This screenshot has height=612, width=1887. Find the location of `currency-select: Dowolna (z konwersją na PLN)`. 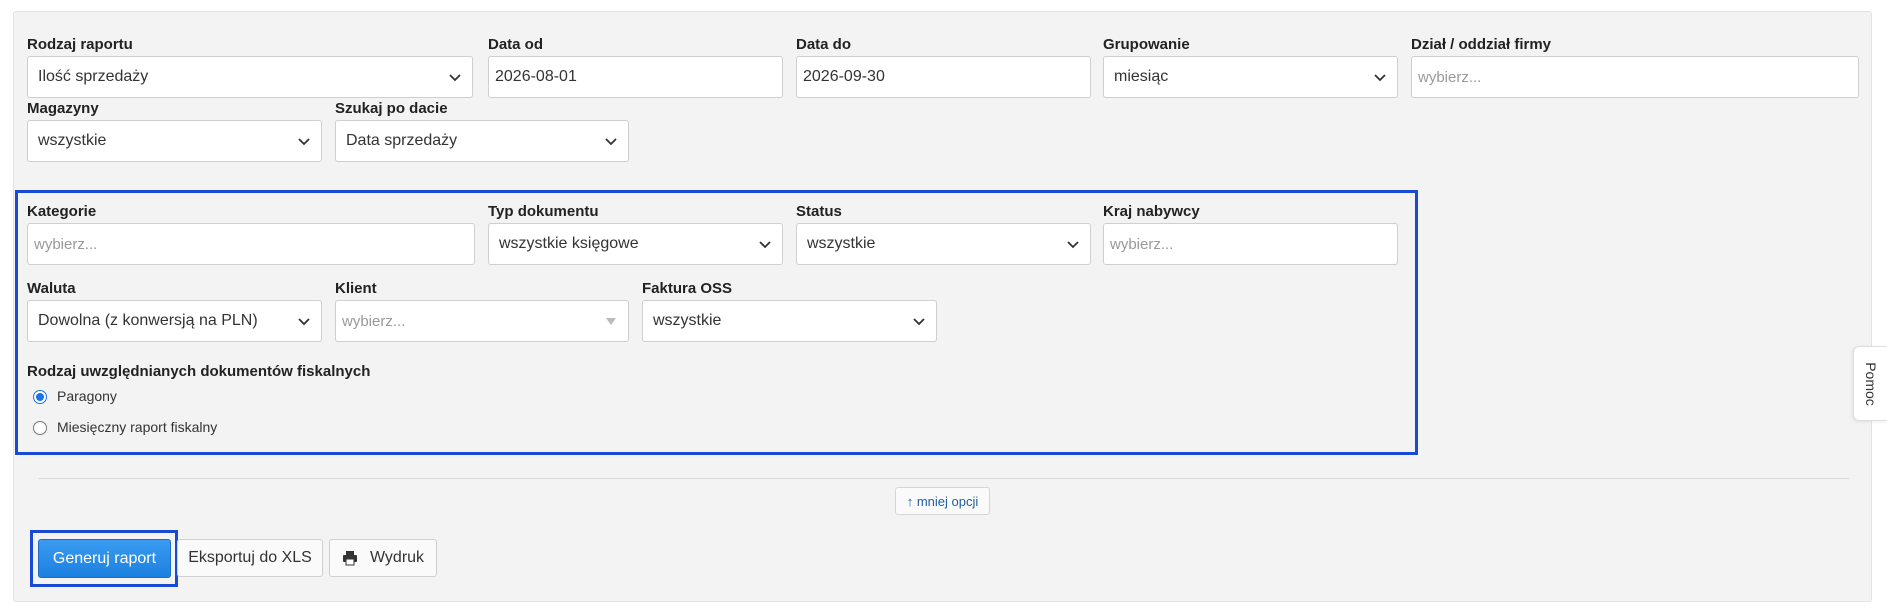

currency-select: Dowolna (z konwersją na PLN) is located at coordinates (174, 321).